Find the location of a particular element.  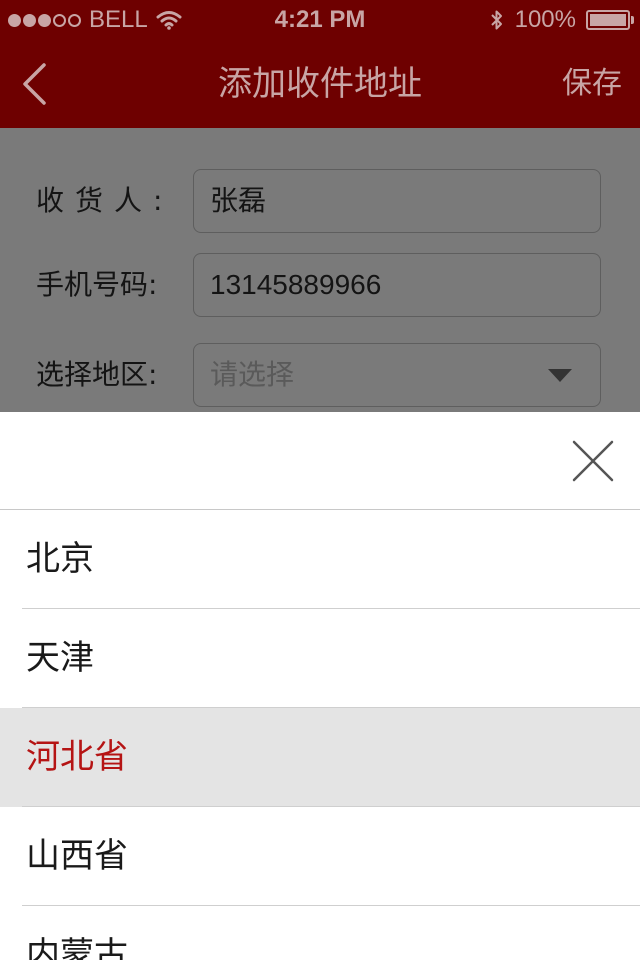

region-row: 选择地区: 请选择 is located at coordinates (320, 375).